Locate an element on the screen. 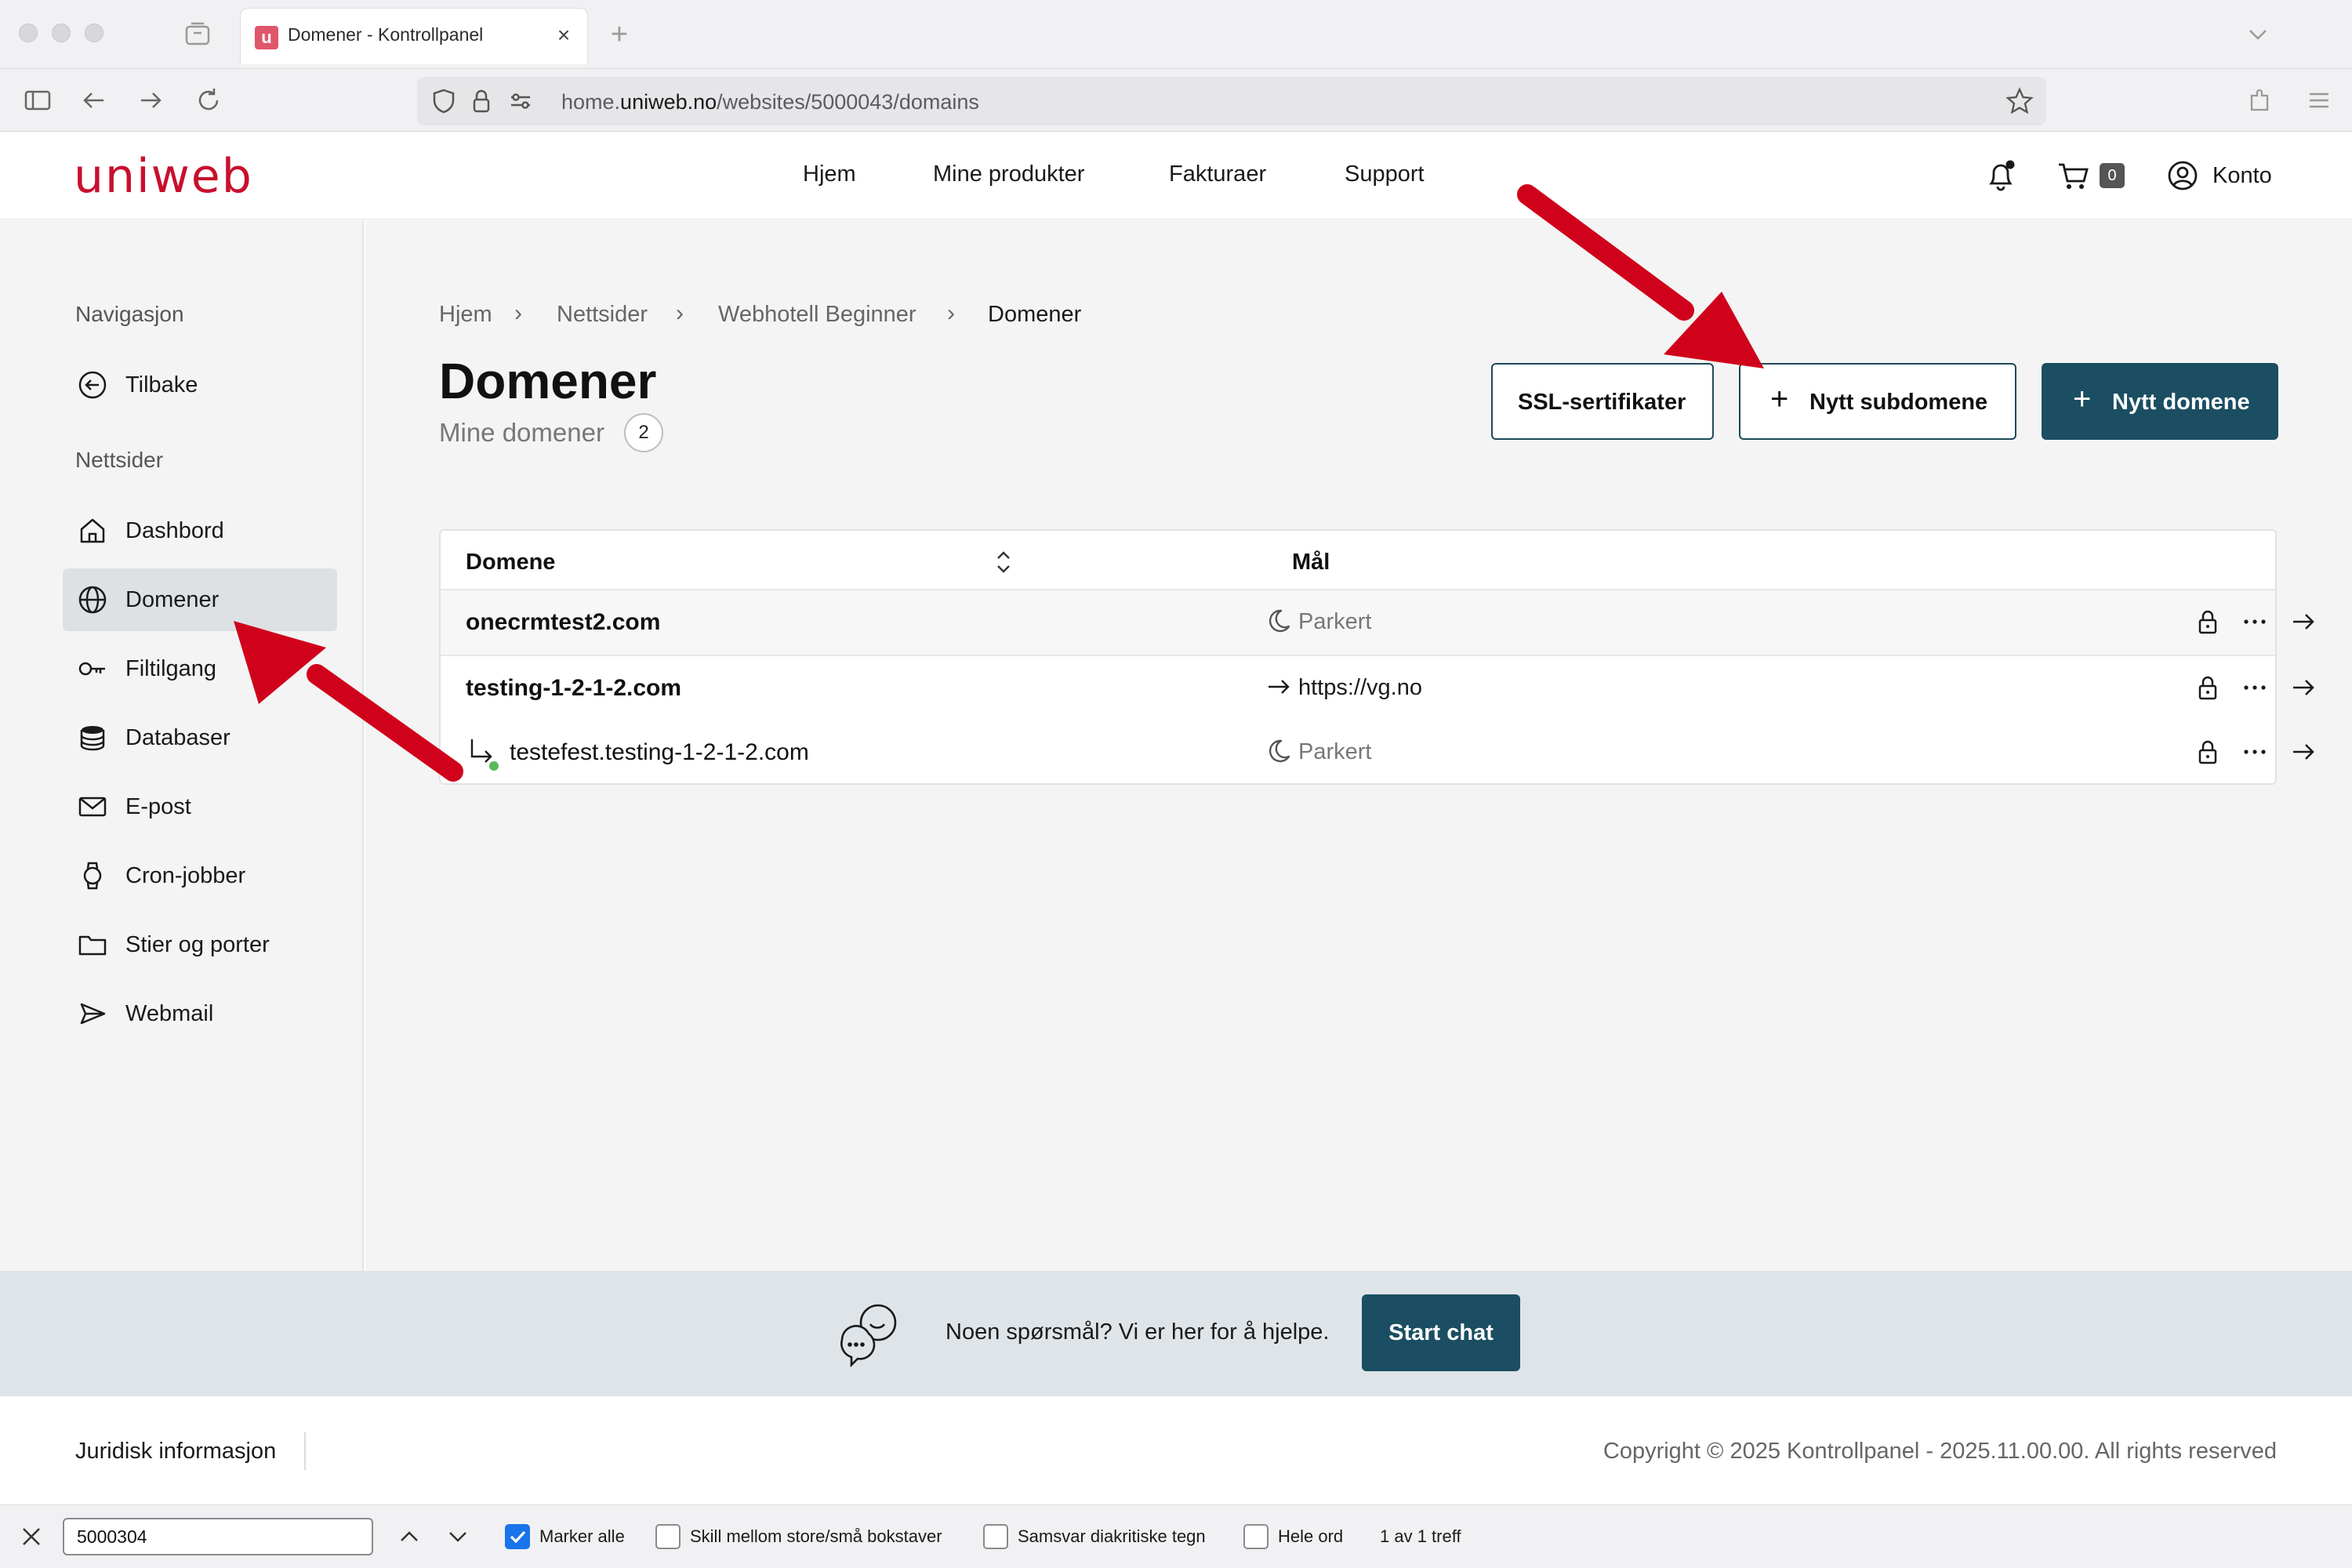 The height and width of the screenshot is (1568, 2352). url-prefix: home. is located at coordinates (591, 102).